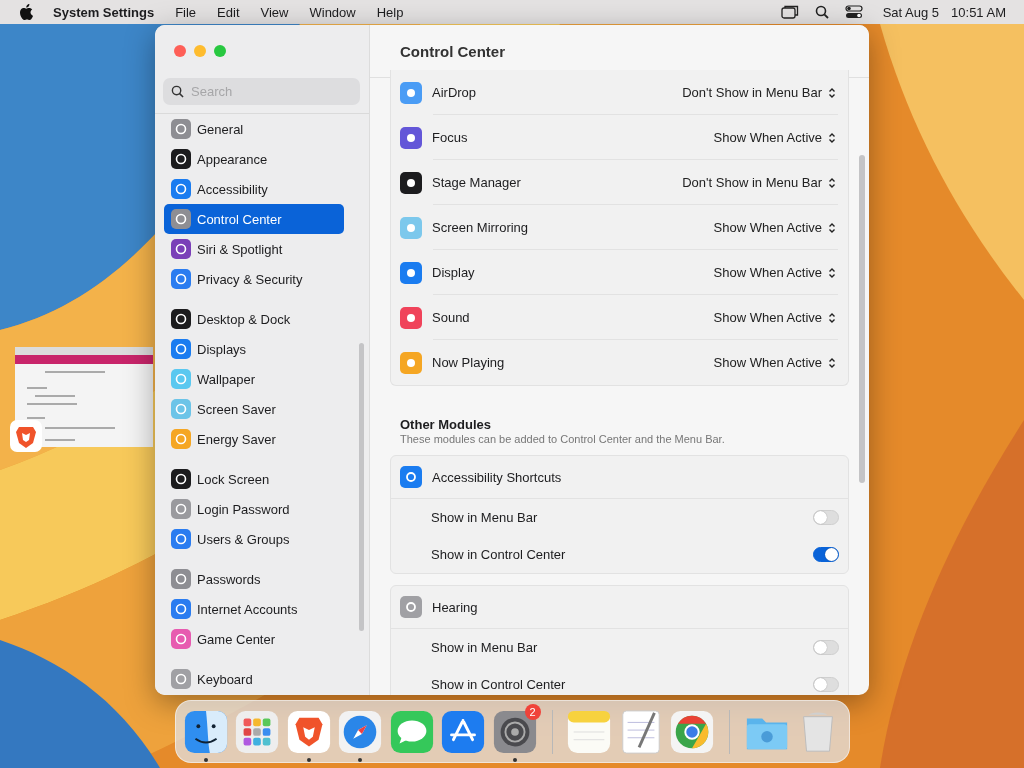 The width and height of the screenshot is (1024, 768). What do you see at coordinates (228, 12) in the screenshot?
I see `menu-item: Edit` at bounding box center [228, 12].